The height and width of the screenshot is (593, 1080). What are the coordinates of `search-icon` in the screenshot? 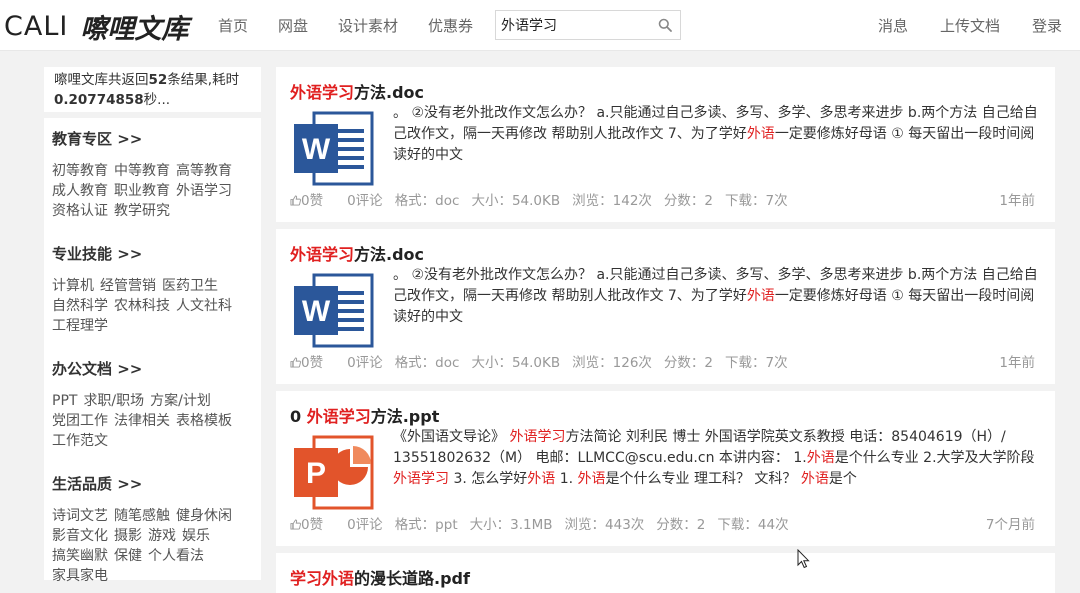 It's located at (665, 25).